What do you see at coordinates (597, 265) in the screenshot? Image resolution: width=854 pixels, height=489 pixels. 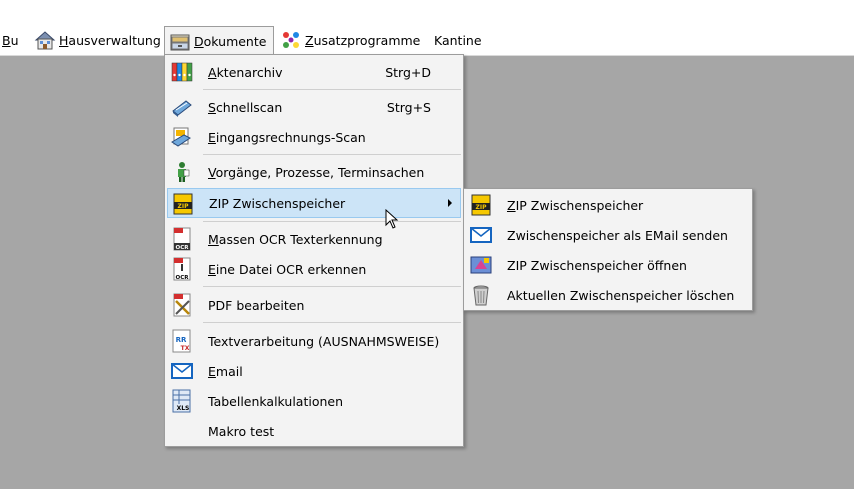 I see `submenu-item-label: ZIP Zwischenspeicher öffnen` at bounding box center [597, 265].